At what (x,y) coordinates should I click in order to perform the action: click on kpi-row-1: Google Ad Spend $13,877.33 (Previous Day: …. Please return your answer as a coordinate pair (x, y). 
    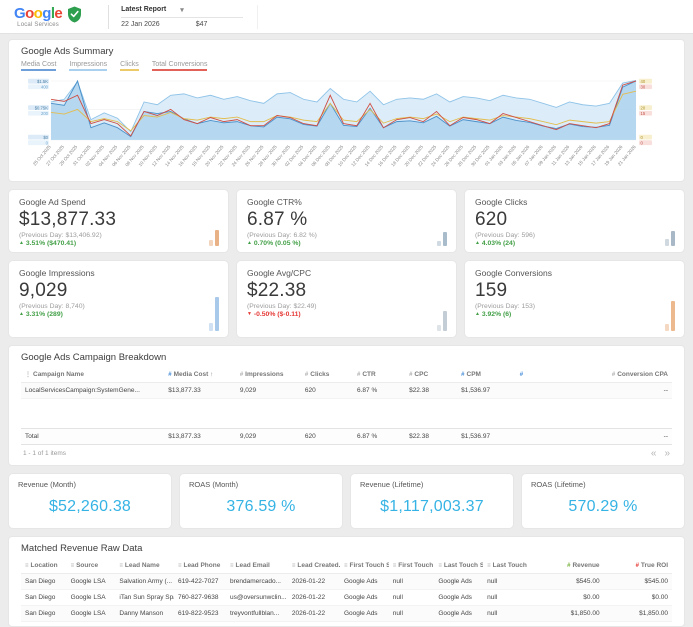
    Looking at the image, I should click on (346, 220).